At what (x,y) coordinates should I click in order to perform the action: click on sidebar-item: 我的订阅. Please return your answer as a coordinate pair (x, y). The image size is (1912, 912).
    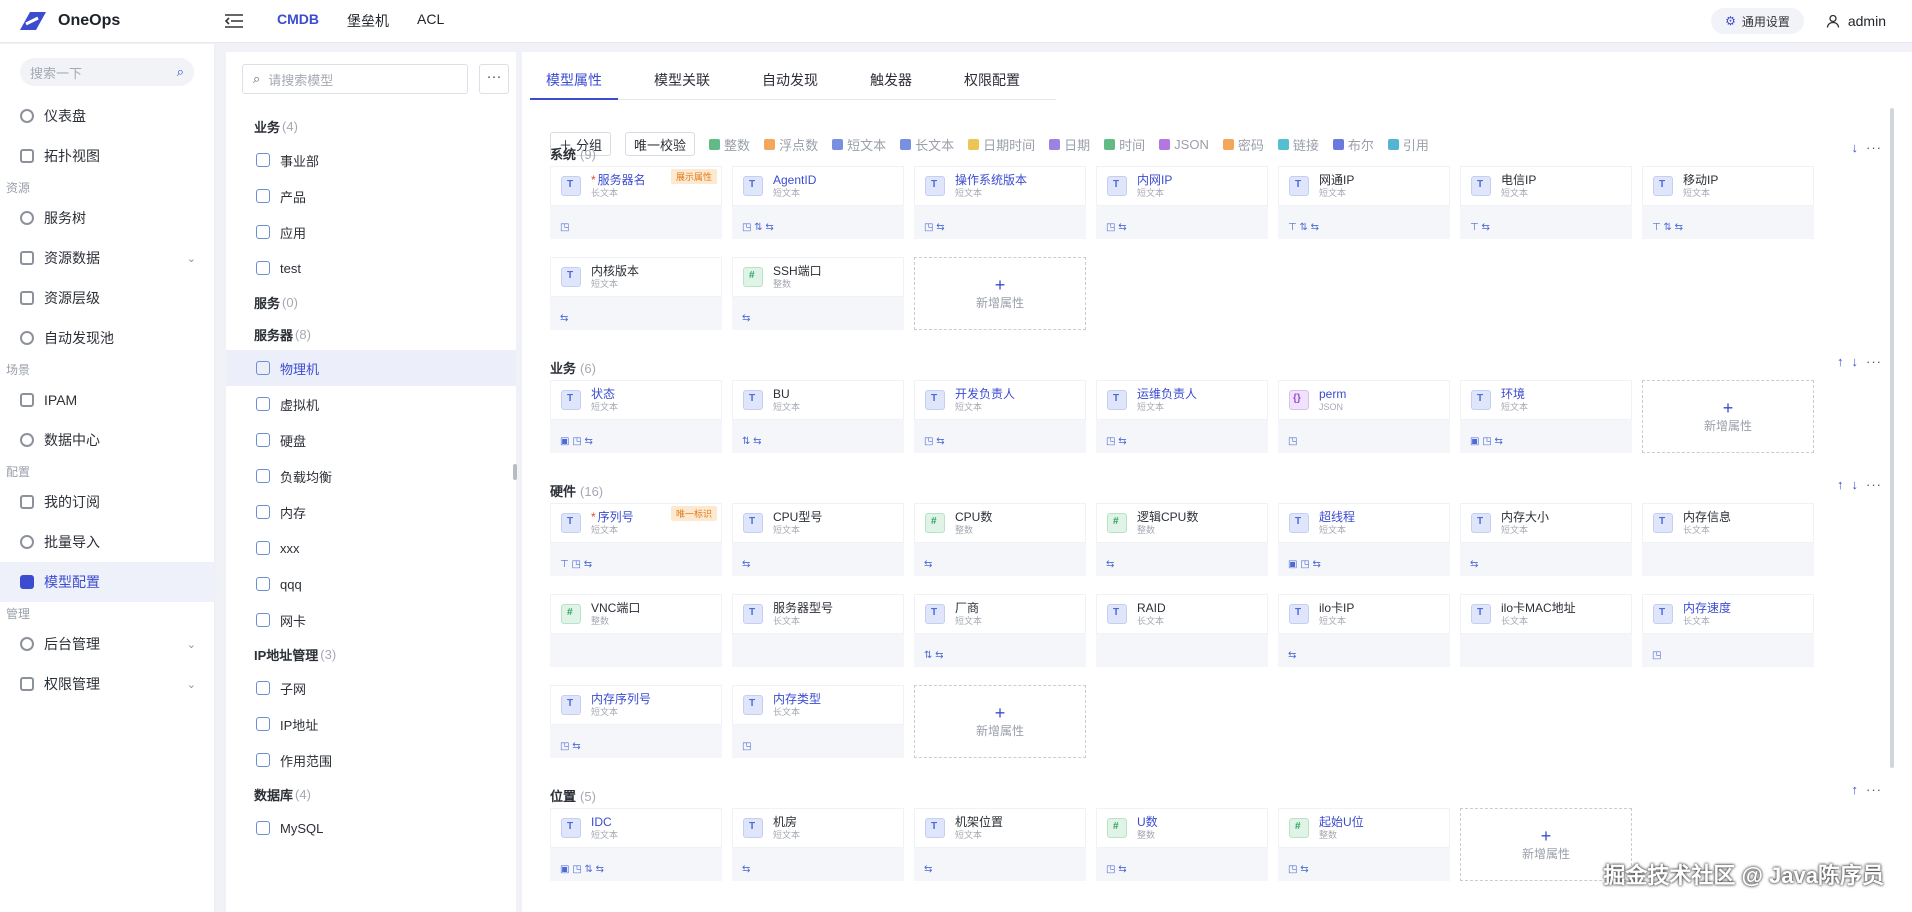
    Looking at the image, I should click on (107, 502).